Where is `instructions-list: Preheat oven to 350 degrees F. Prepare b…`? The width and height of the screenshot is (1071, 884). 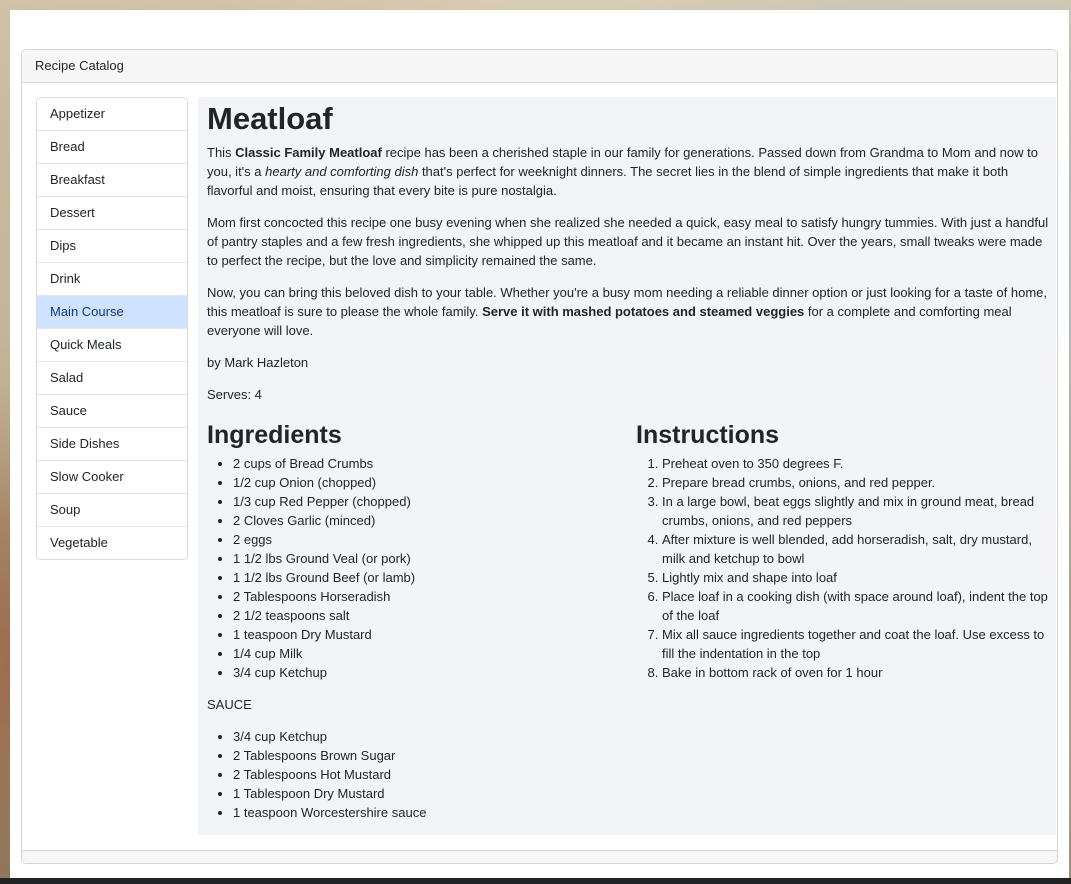 instructions-list: Preheat oven to 350 degrees F. Prepare b… is located at coordinates (842, 568).